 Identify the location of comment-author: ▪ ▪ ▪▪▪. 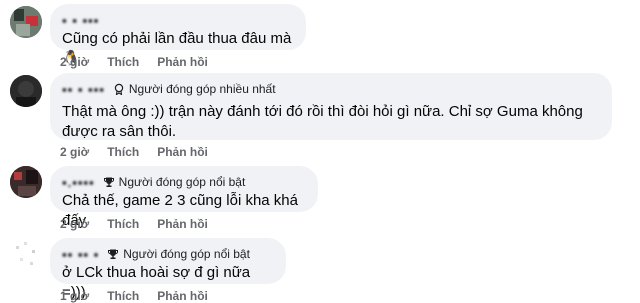
(80, 20).